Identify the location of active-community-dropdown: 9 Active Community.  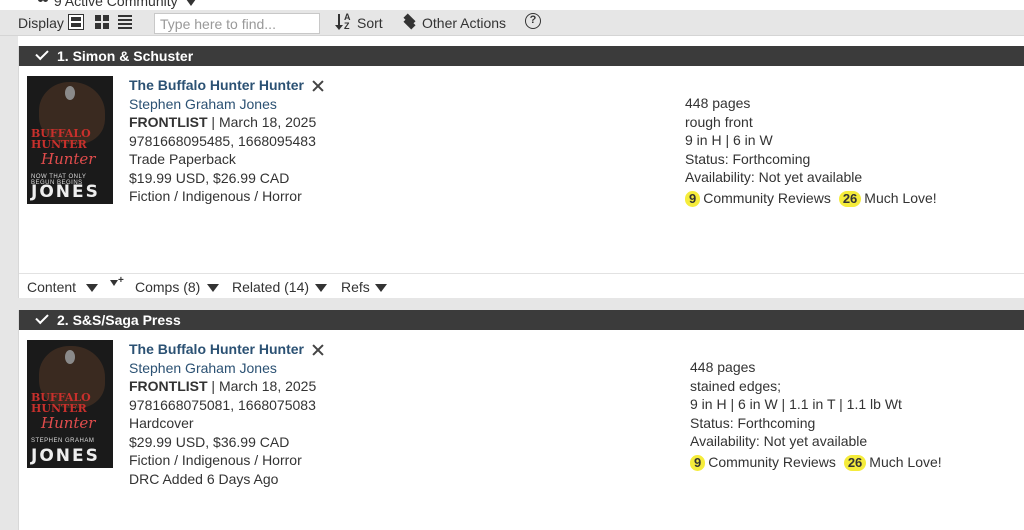
(512, 5).